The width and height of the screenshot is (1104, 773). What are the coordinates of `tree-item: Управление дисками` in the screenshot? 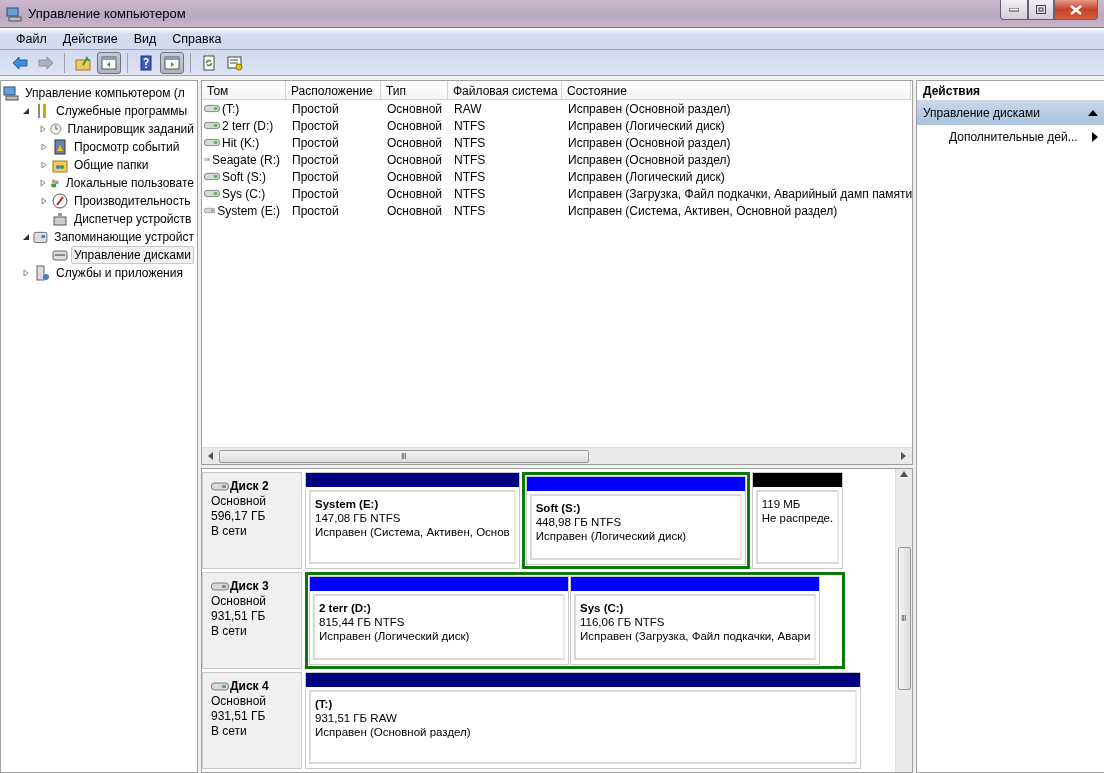 It's located at (132, 255).